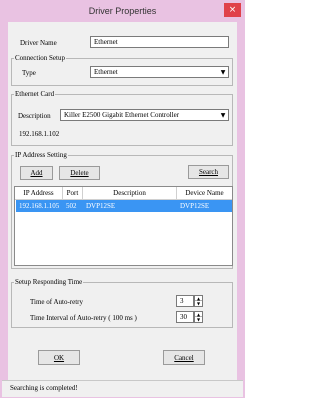  I want to click on column-header-port: Port, so click(73, 193).